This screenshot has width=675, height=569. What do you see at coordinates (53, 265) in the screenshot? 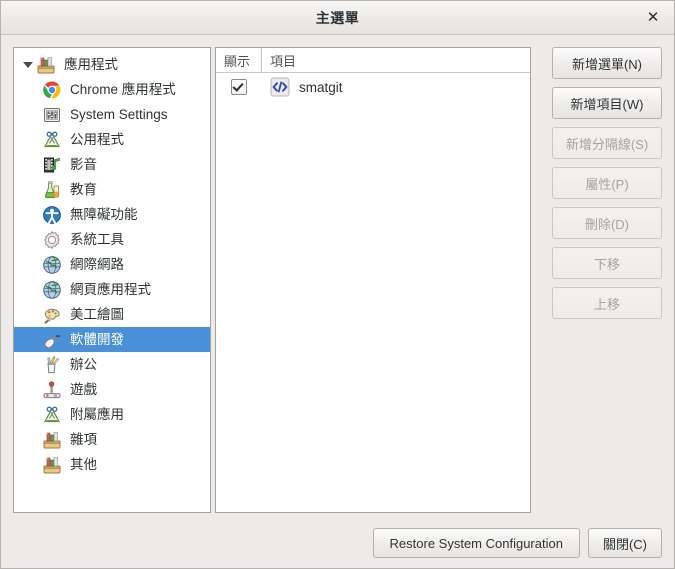
I see `internet-globe-icon` at bounding box center [53, 265].